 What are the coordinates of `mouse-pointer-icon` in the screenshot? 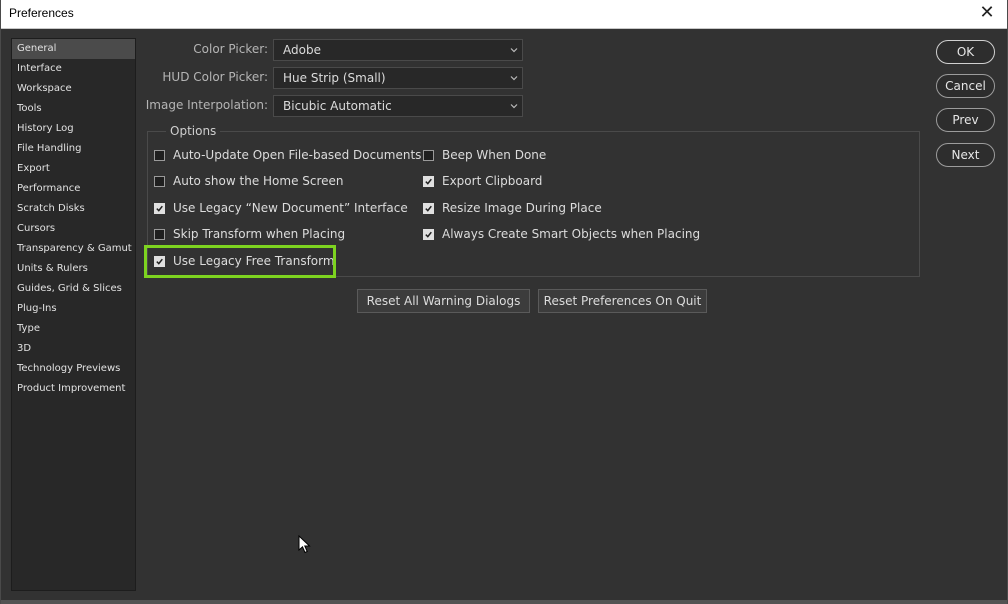 It's located at (304, 544).